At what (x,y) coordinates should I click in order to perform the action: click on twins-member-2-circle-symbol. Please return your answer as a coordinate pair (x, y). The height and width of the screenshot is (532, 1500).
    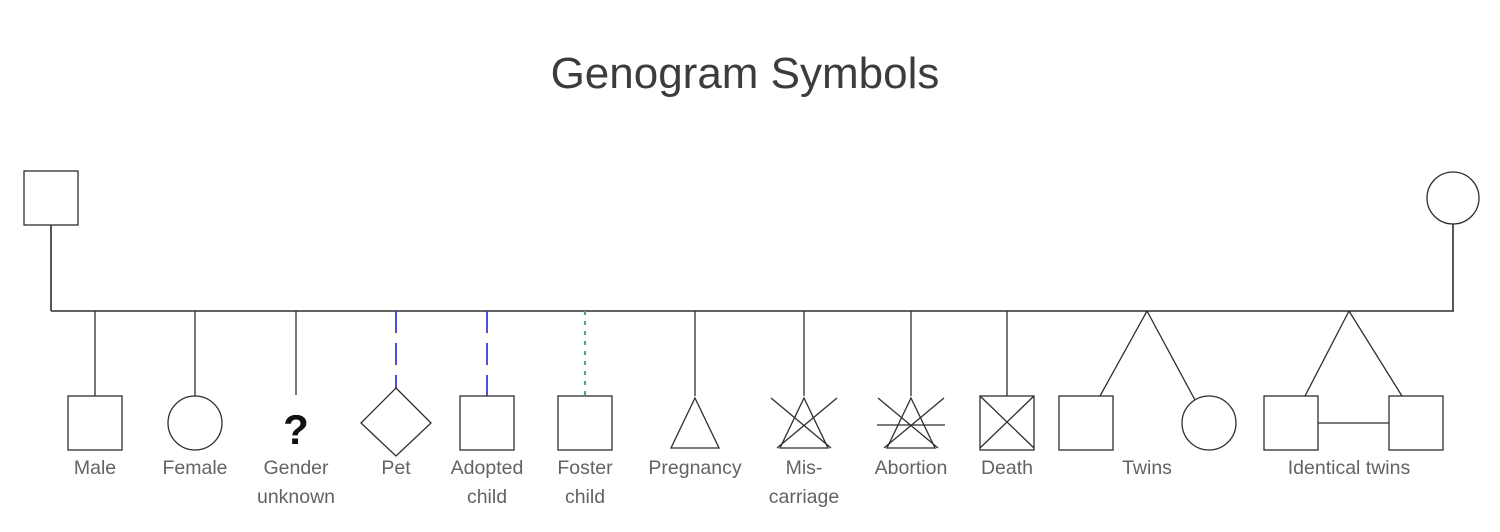
    Looking at the image, I should click on (1209, 423).